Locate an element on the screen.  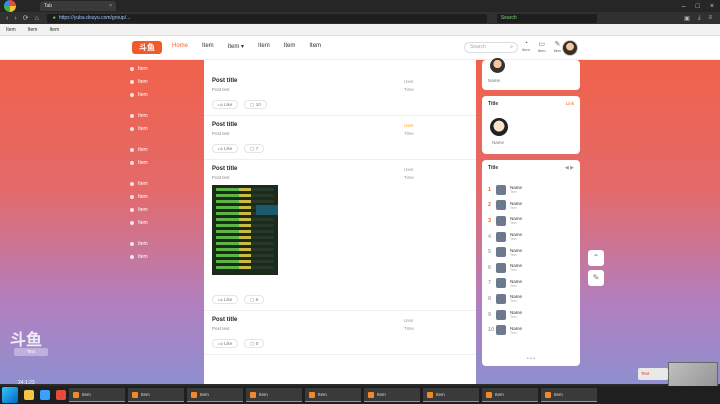
profile-name: Name is located at coordinates (494, 80).